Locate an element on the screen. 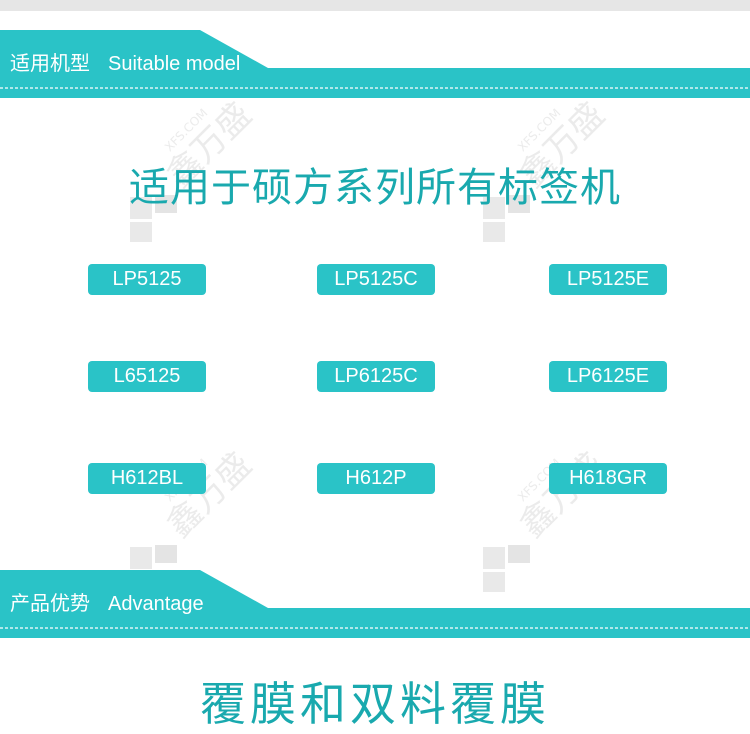 The image size is (750, 734). section-title: 产品优势 Advantage is located at coordinates (107, 604).